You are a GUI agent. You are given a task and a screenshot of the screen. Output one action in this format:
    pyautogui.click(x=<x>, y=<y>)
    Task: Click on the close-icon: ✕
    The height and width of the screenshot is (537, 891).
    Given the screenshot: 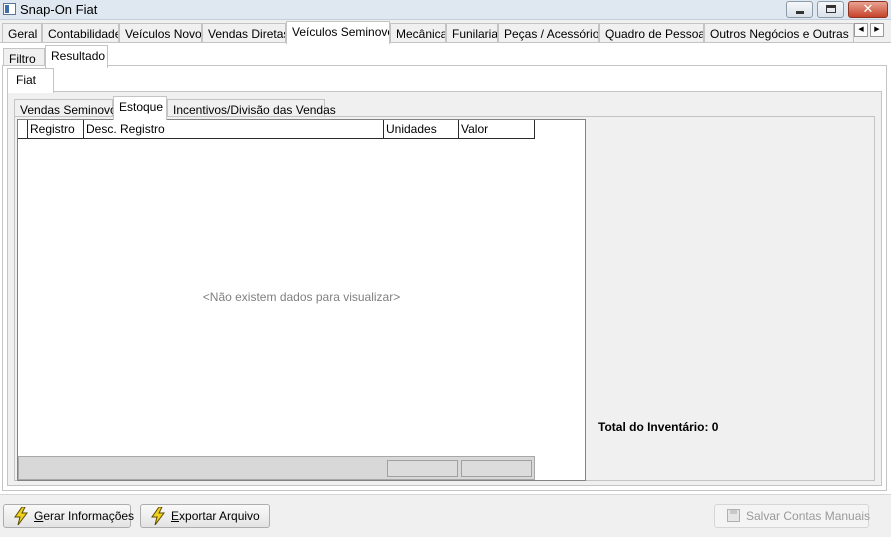 What is the action you would take?
    pyautogui.click(x=868, y=8)
    